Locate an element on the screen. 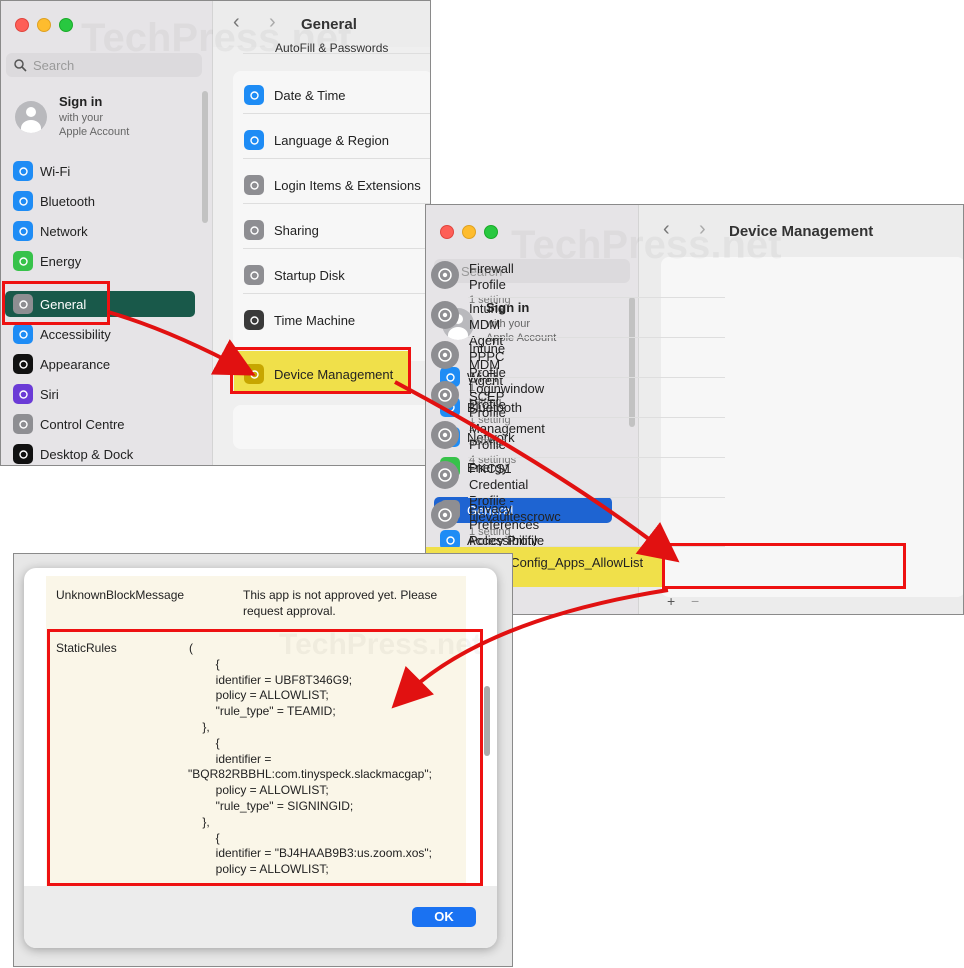  arrow-device-management-to-profile is located at coordinates (537, 471).